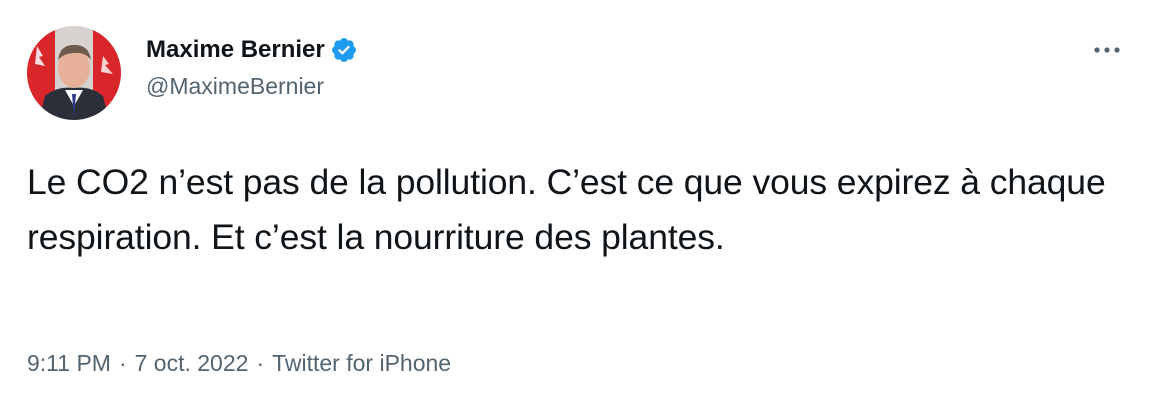 The height and width of the screenshot is (402, 1159). Describe the element at coordinates (344, 50) in the screenshot. I see `verified-badge-icon` at that location.